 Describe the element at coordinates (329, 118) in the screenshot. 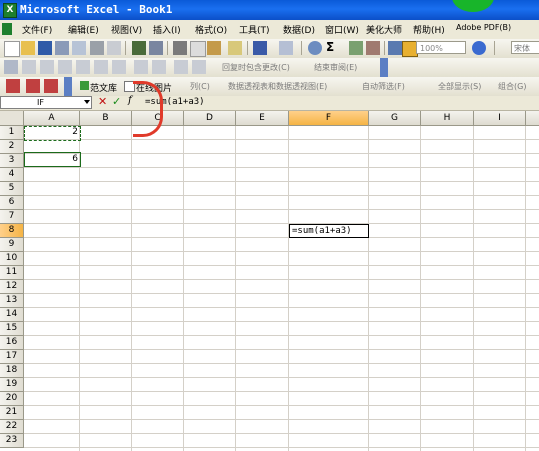

I see `column-header-f: F` at that location.